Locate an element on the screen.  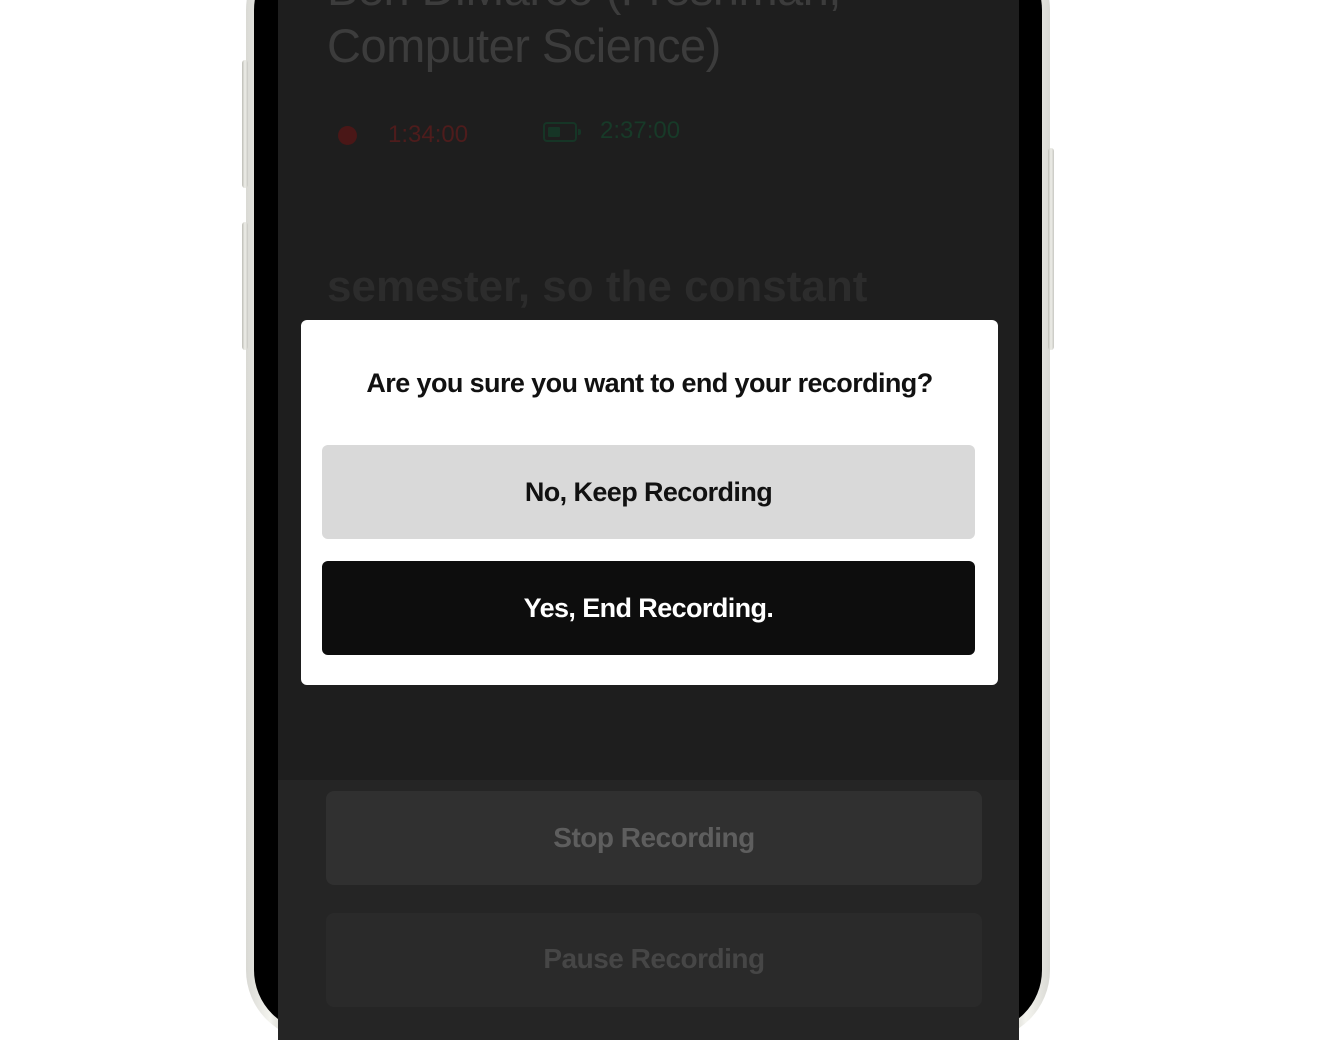
transcript-text: semester, so the constant is located at coordinates (597, 286).